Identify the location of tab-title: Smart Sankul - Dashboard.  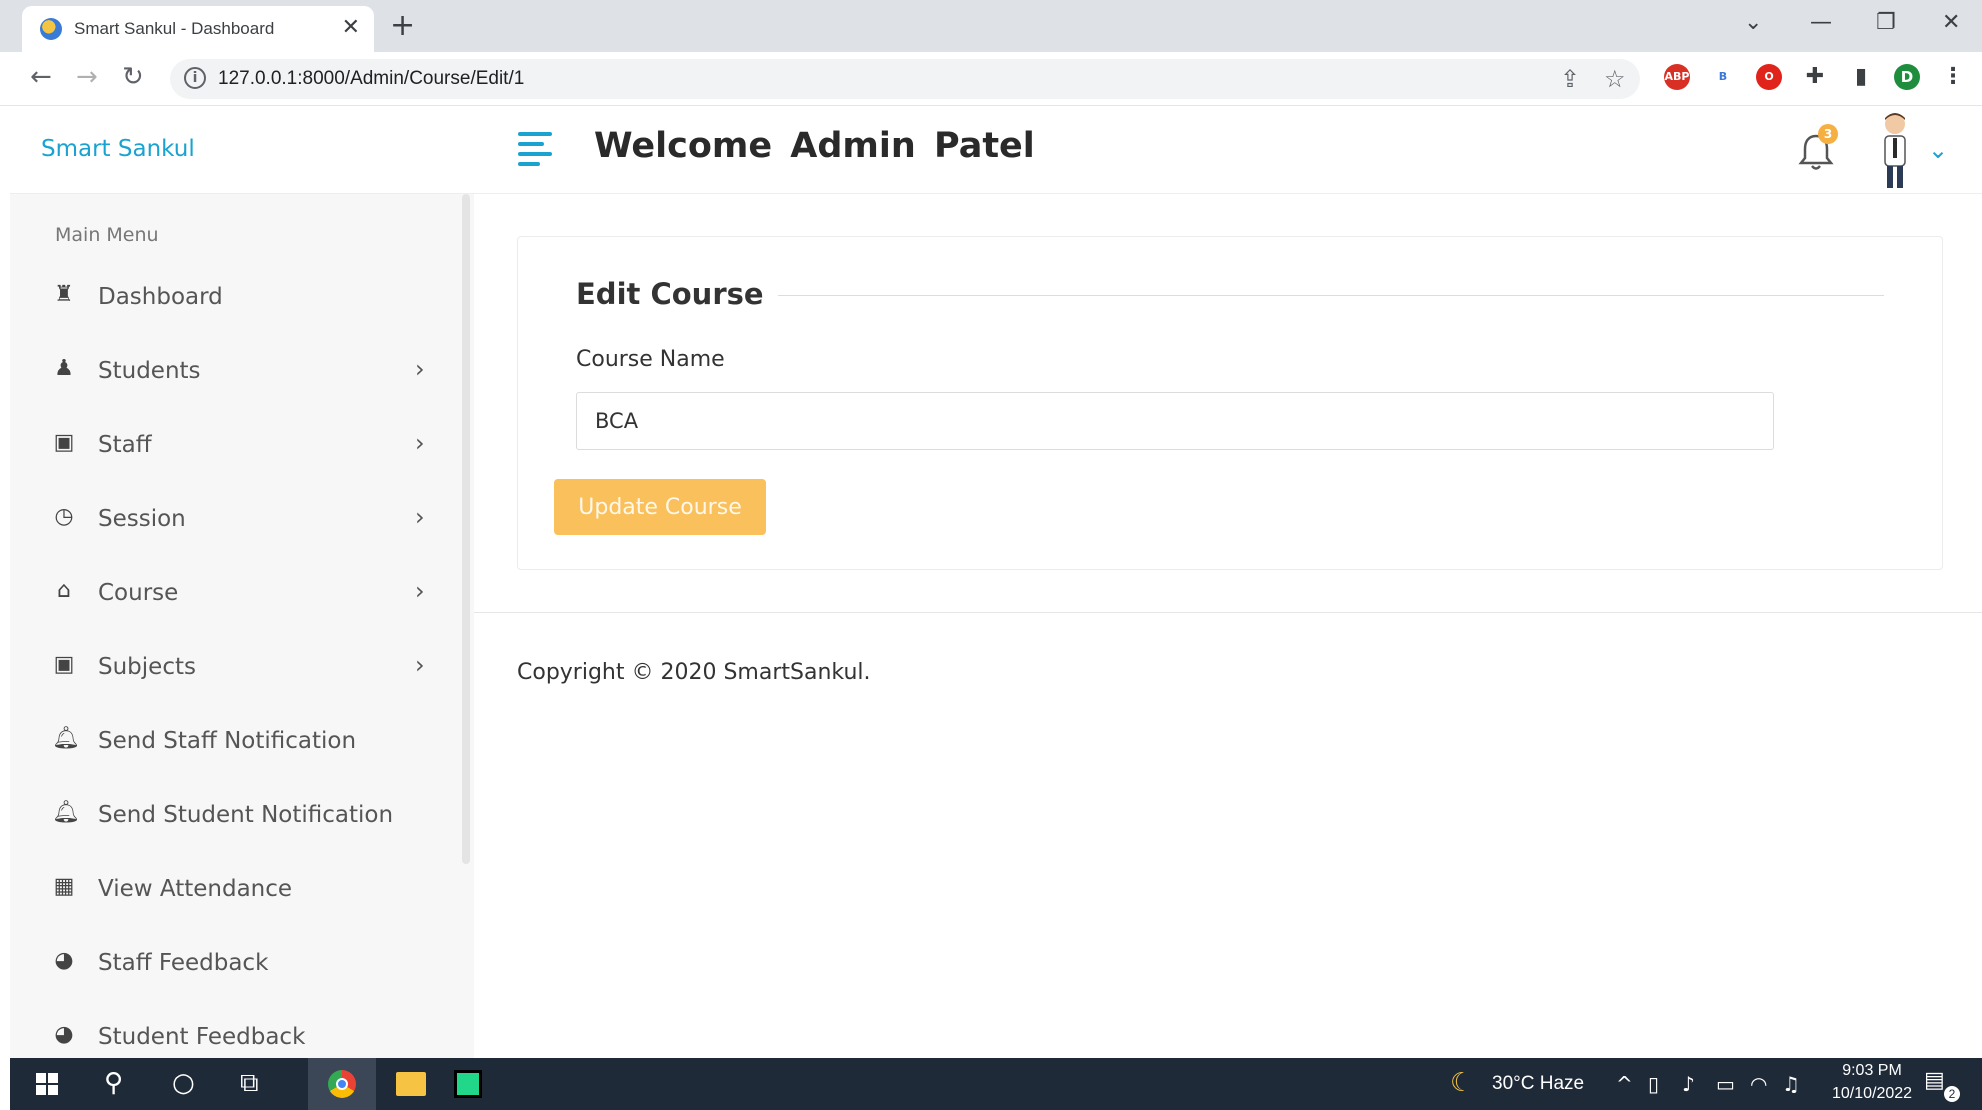
(174, 28).